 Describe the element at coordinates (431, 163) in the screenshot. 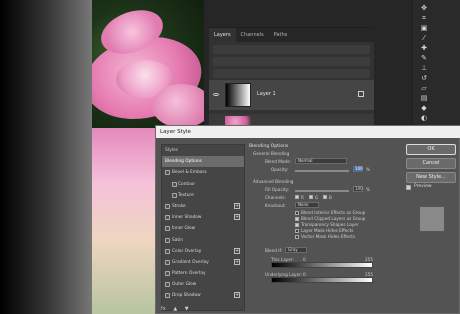

I see `cancel-button: Cancel` at that location.